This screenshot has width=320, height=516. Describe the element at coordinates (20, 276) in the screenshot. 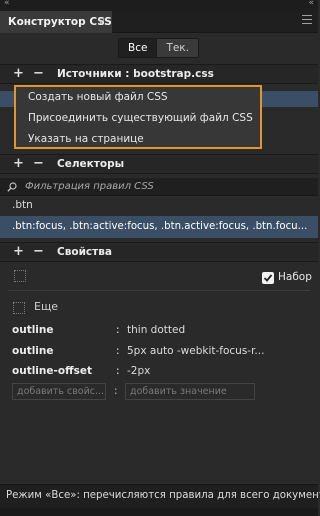

I see `layout-category-icon` at that location.